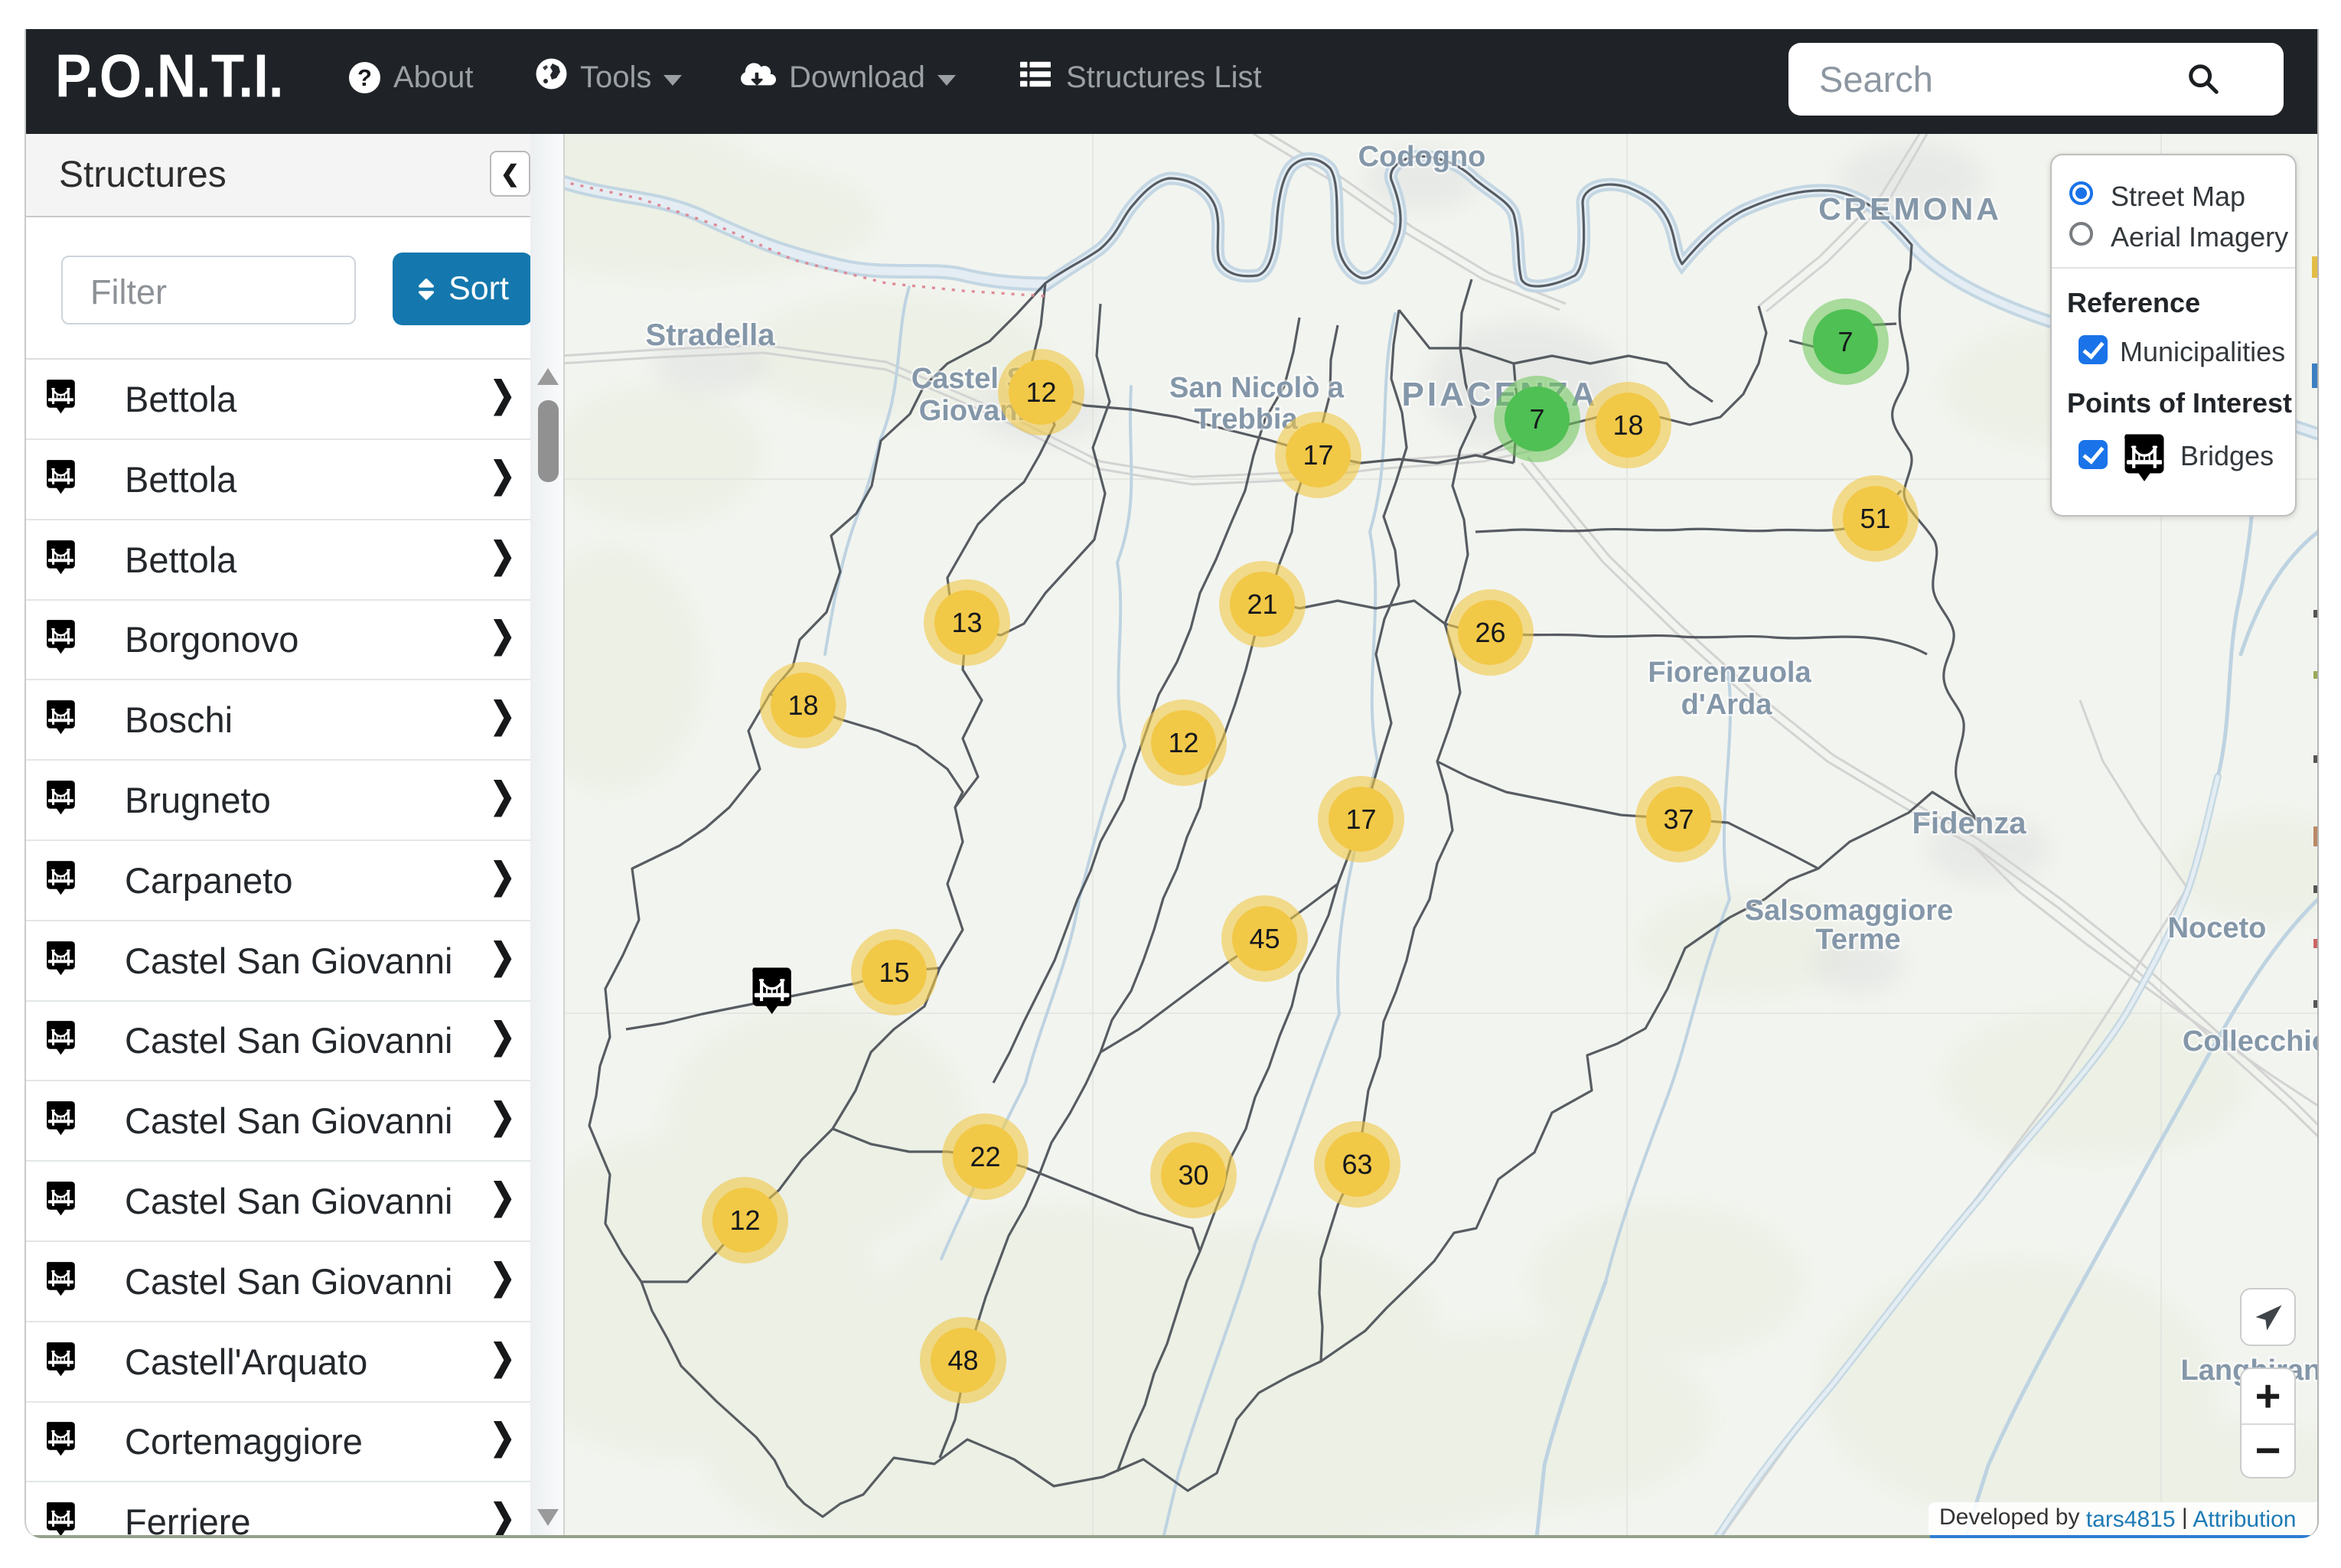 The height and width of the screenshot is (1568, 2341). I want to click on svg-text: San Nicolò a, so click(1257, 388).